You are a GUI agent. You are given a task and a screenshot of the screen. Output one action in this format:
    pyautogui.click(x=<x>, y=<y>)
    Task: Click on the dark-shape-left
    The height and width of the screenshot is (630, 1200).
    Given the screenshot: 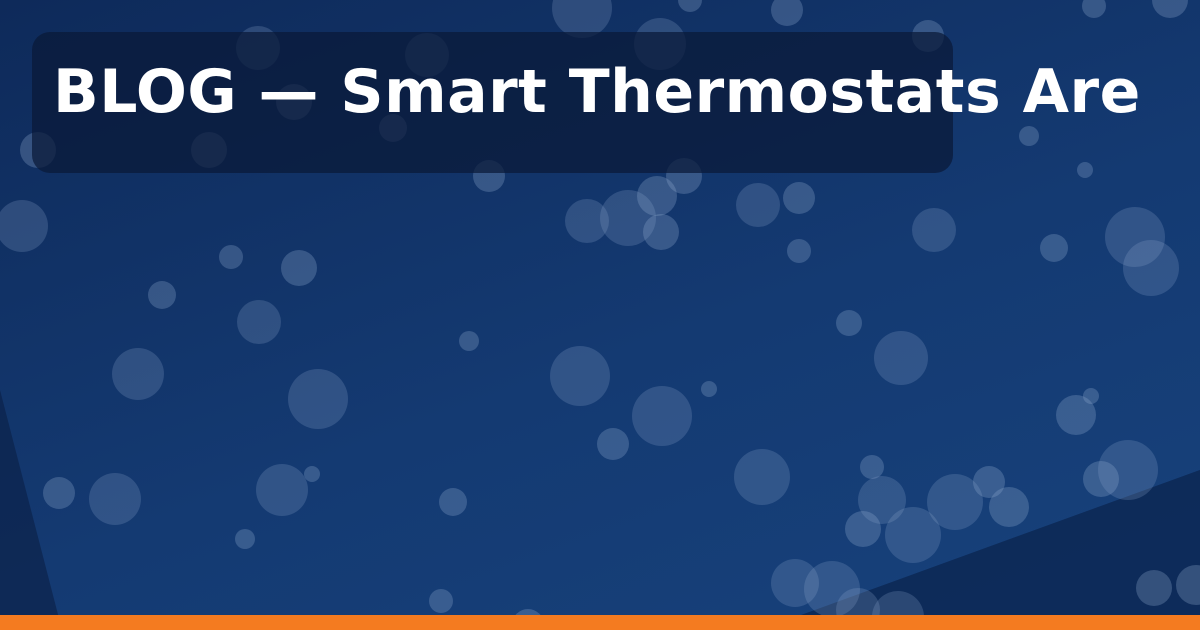 What is the action you would take?
    pyautogui.click(x=31, y=510)
    